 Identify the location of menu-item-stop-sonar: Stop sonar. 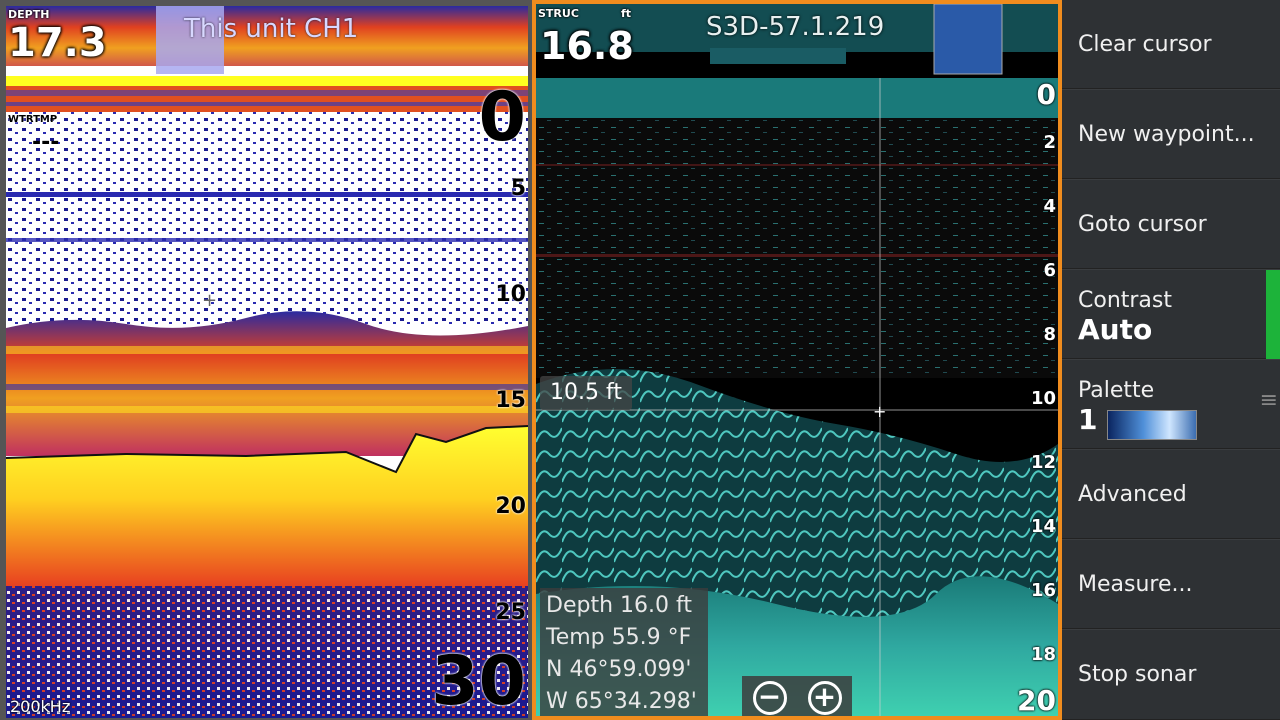
(1171, 675).